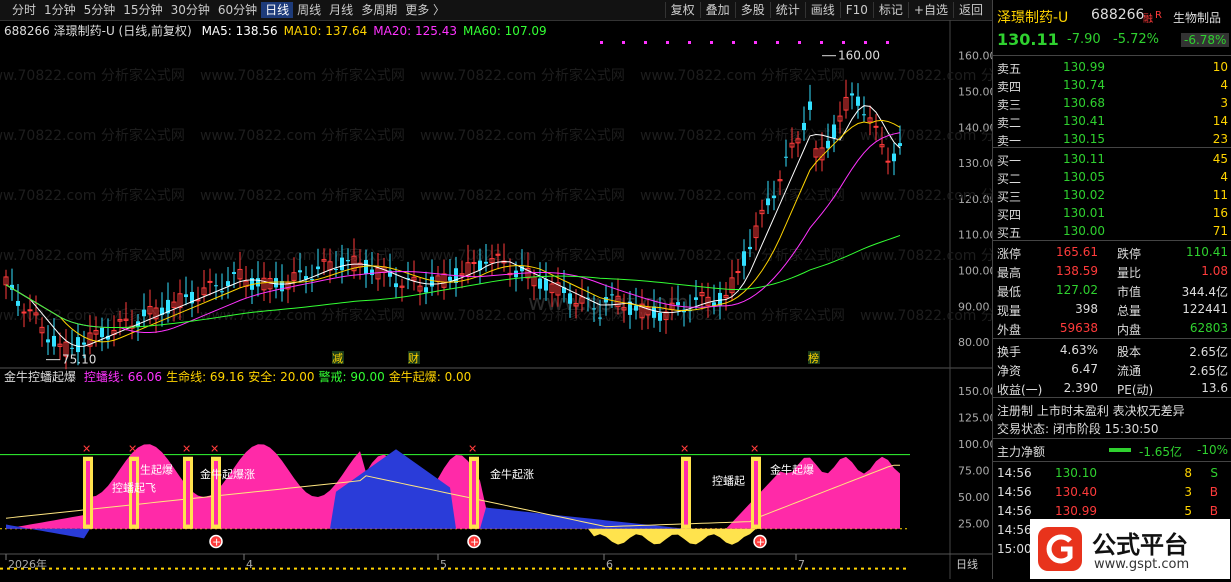 The image size is (1231, 582). Describe the element at coordinates (717, 10) in the screenshot. I see `tool-button-1: 叠加` at that location.